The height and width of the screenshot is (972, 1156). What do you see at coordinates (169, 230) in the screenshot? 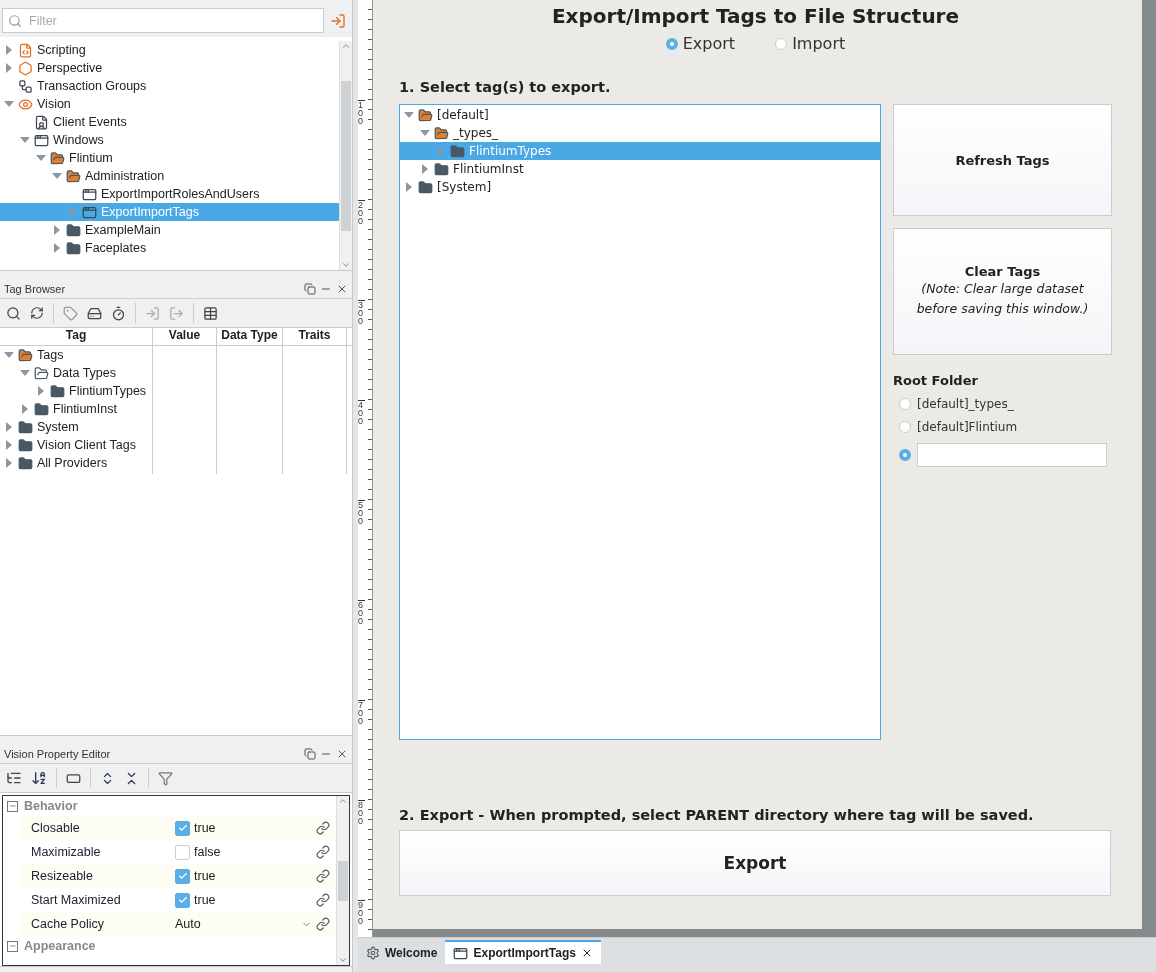
I see `tree-item: ExampleMain` at bounding box center [169, 230].